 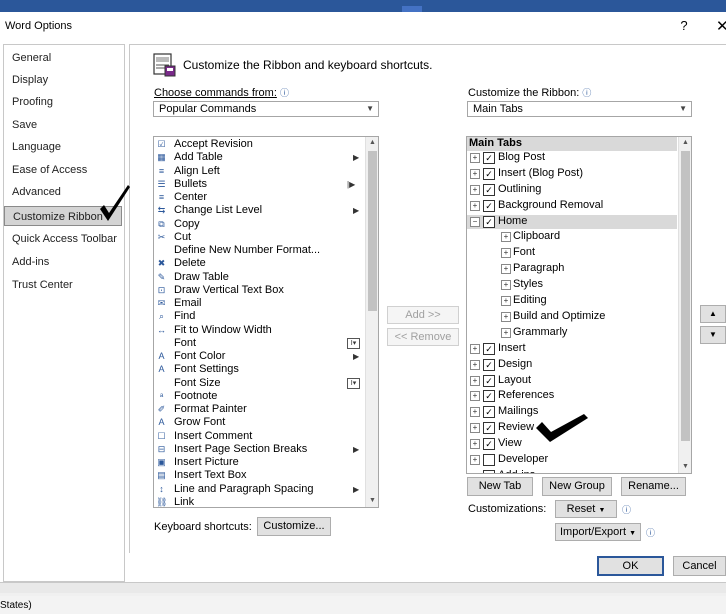 I want to click on close-icon: ✕, so click(x=721, y=26).